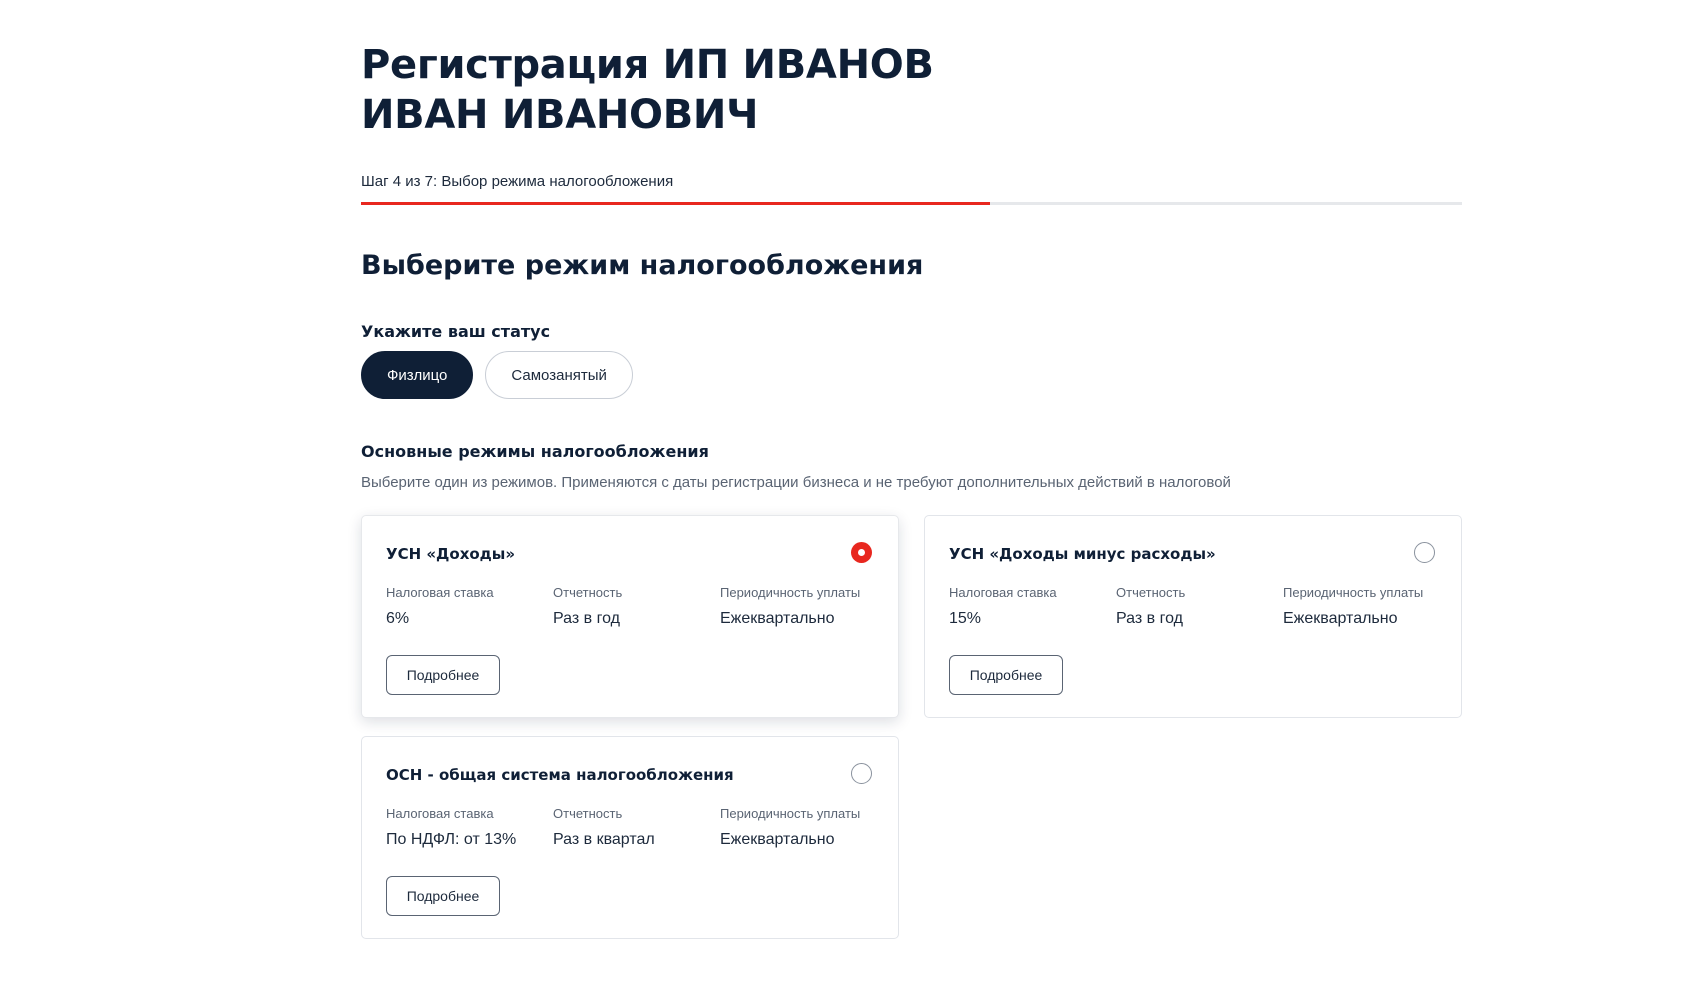 Image resolution: width=1690 pixels, height=982 pixels. What do you see at coordinates (535, 451) in the screenshot?
I see `modes-title: Основные режимы налогообложения` at bounding box center [535, 451].